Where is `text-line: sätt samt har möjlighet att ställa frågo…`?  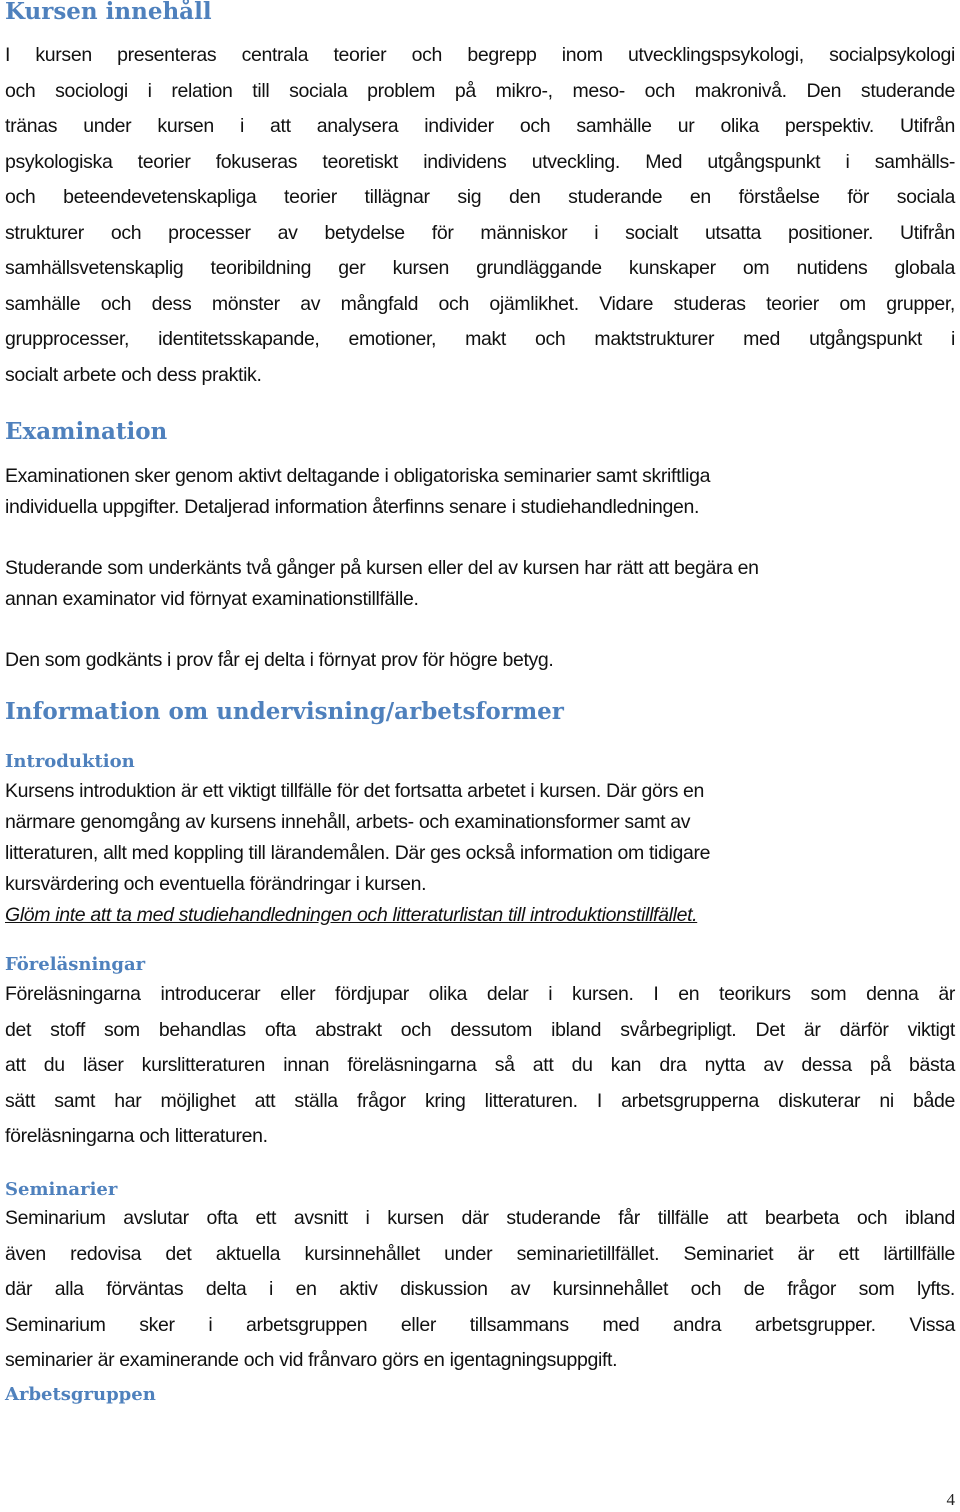
text-line: sätt samt har möjlighet att ställa frågo… is located at coordinates (480, 1100).